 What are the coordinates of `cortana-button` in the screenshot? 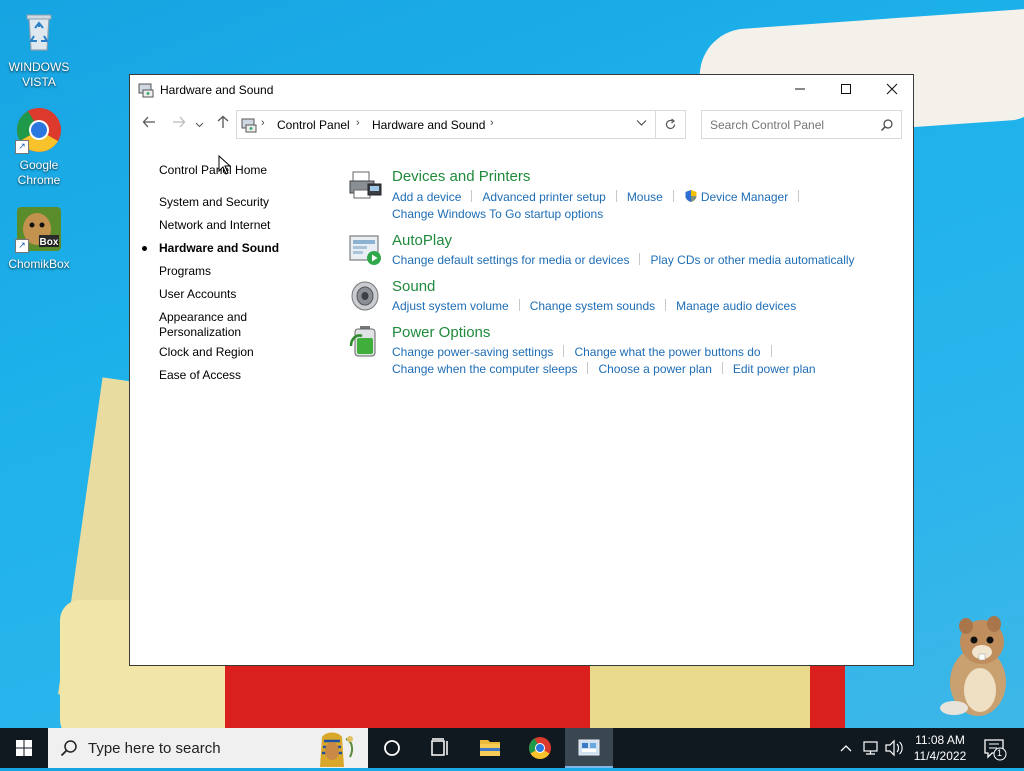 It's located at (392, 748).